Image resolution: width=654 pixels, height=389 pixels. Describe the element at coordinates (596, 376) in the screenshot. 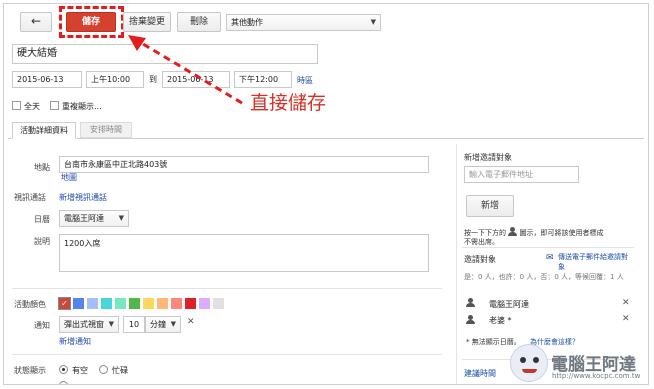

I see `watermark-url: http://www.kocpc.com.tw` at that location.